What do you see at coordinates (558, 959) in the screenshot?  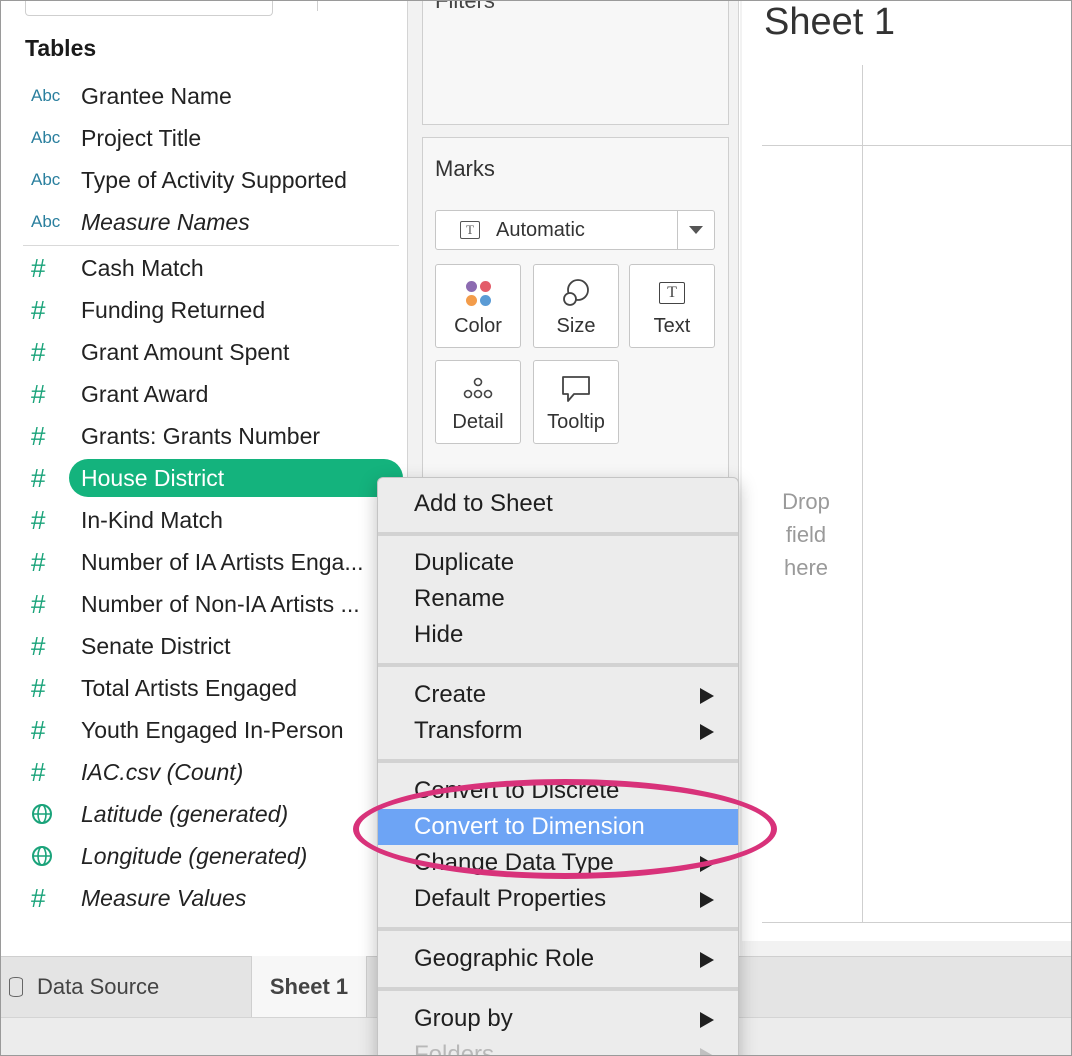 I see `menu-geographic-role: Geographic Role` at bounding box center [558, 959].